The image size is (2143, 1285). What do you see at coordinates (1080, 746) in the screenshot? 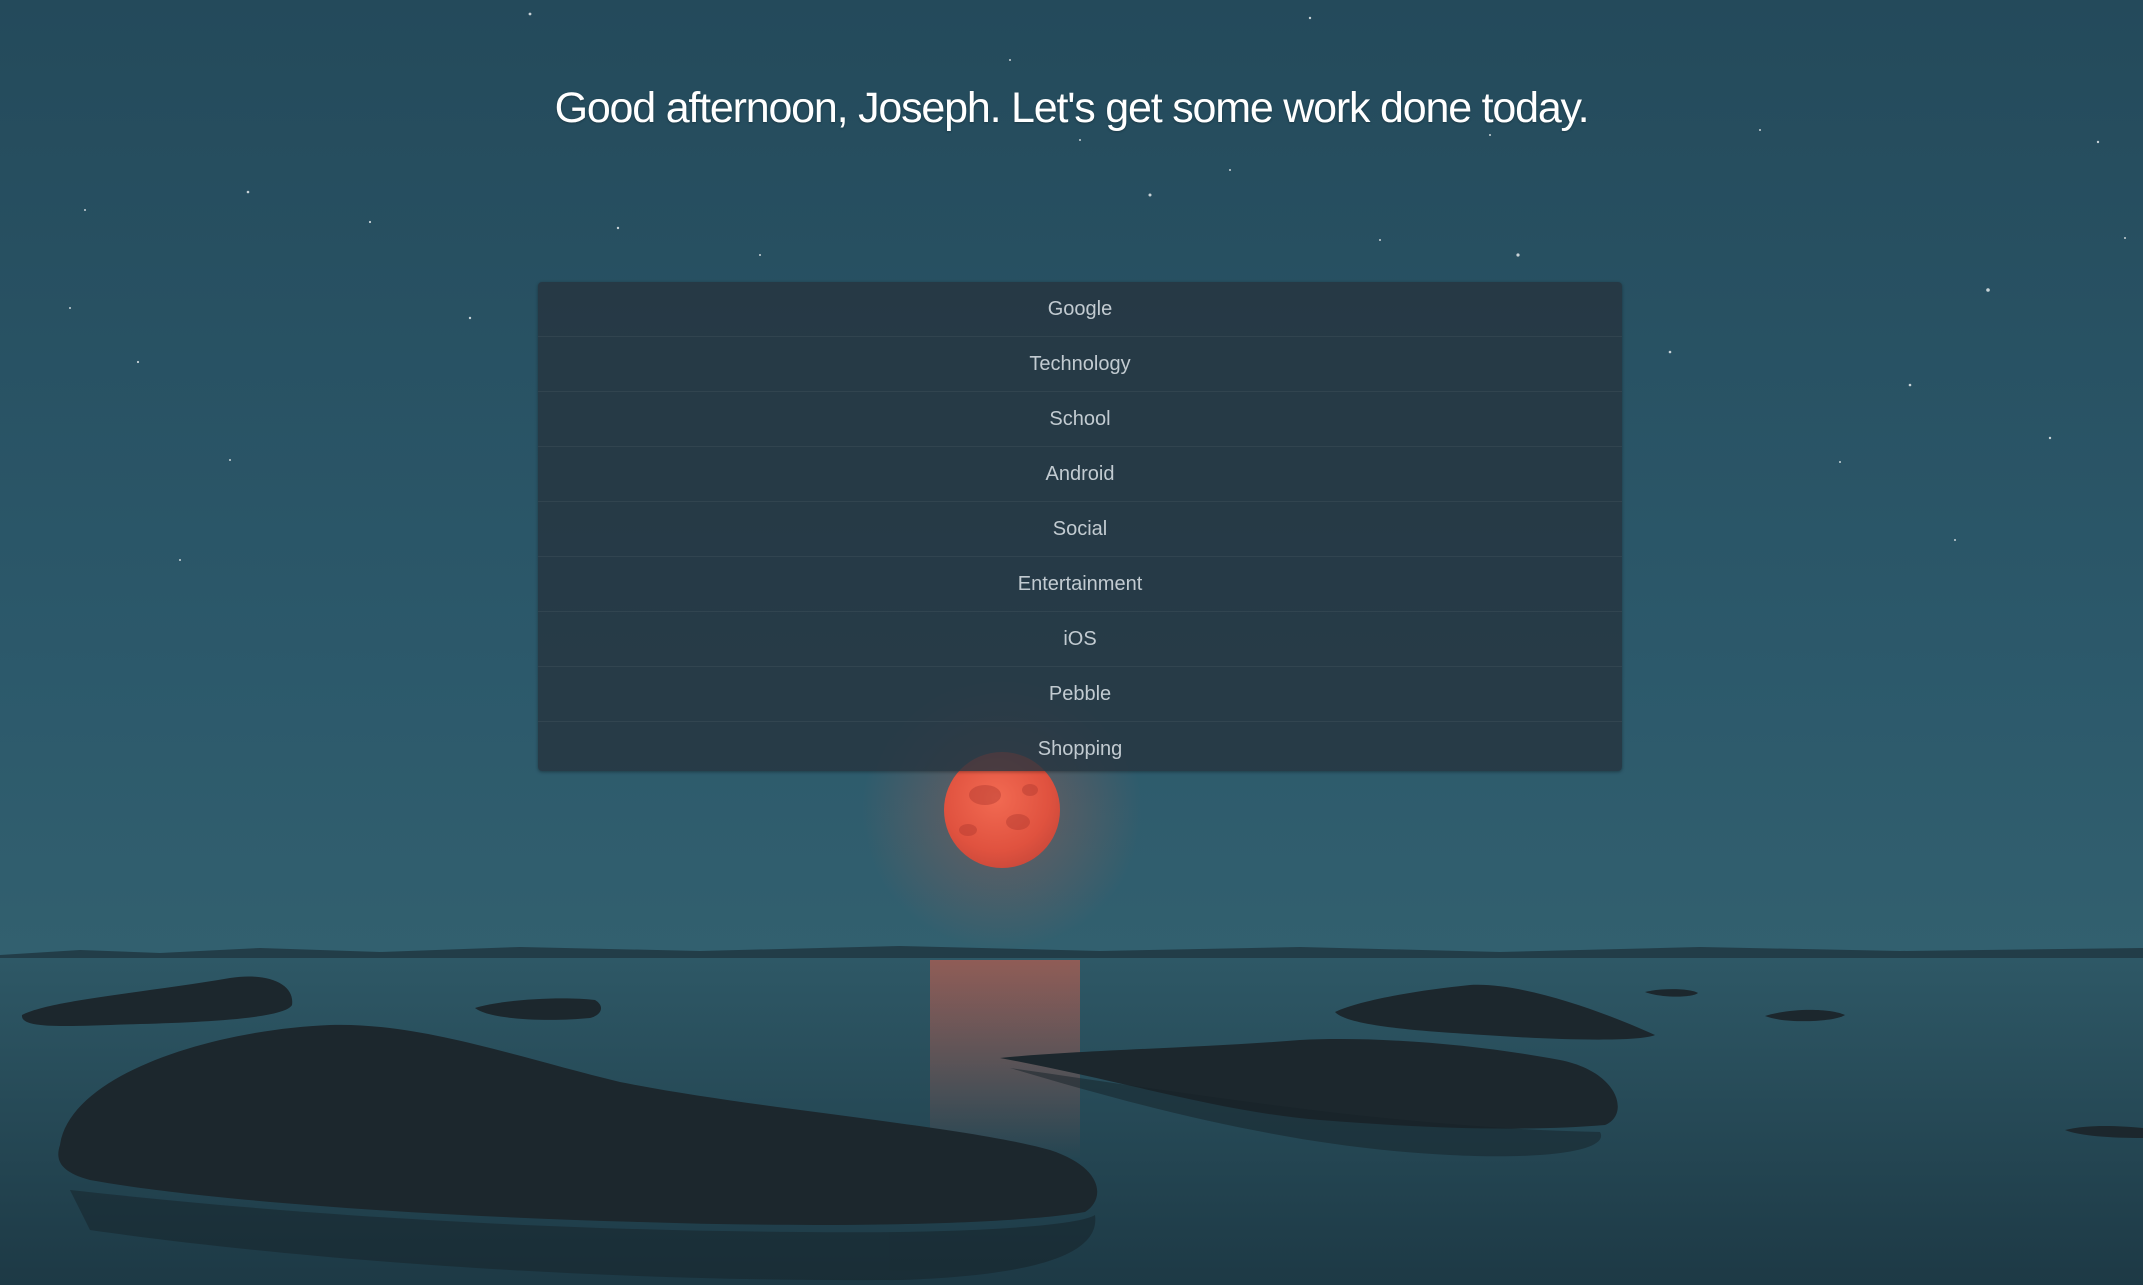
I see `category-item-shopping: Shopping` at bounding box center [1080, 746].